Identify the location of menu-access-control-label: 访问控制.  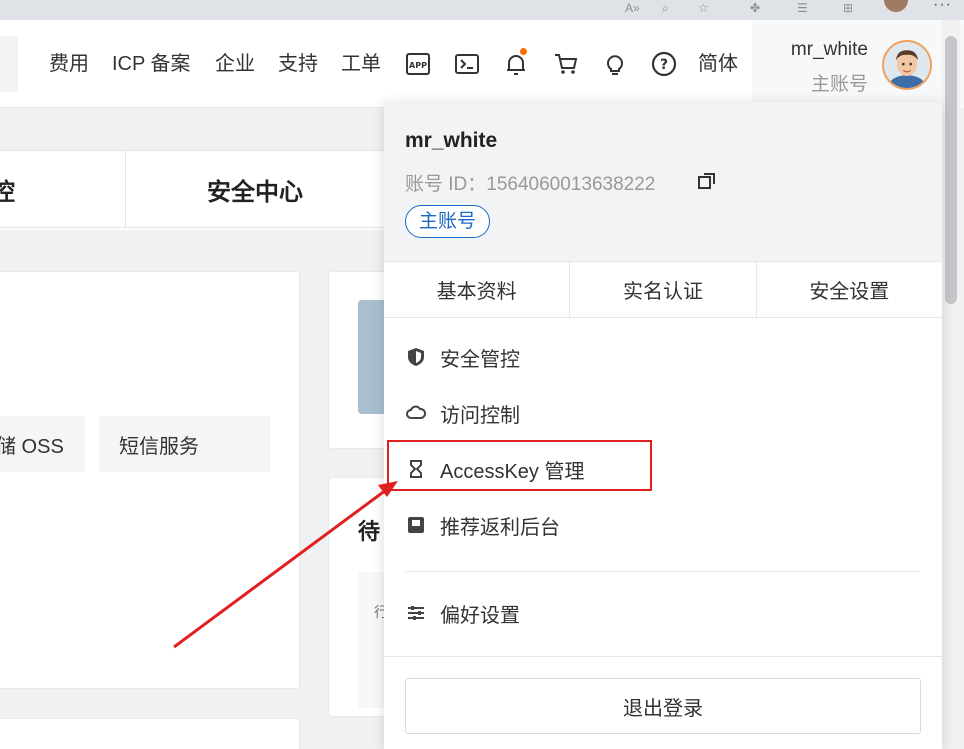
(480, 415).